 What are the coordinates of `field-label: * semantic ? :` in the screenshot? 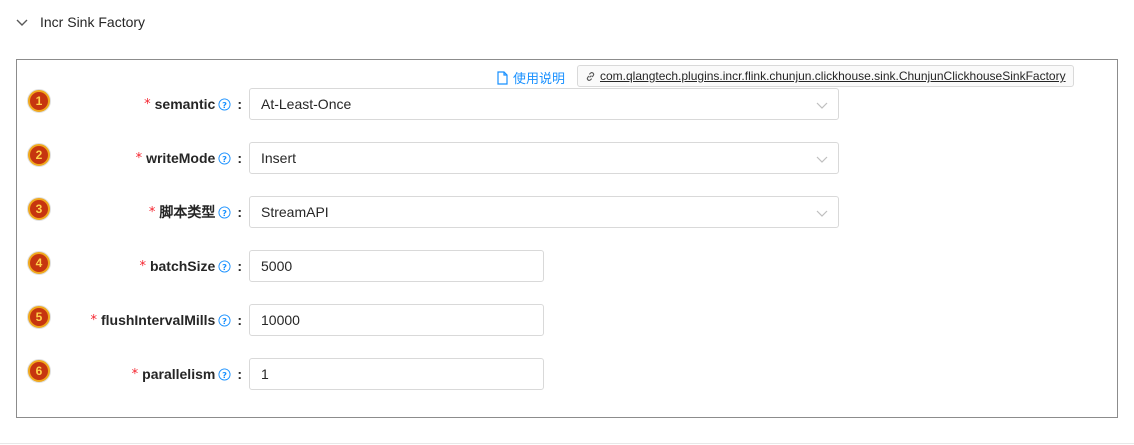 It's located at (193, 104).